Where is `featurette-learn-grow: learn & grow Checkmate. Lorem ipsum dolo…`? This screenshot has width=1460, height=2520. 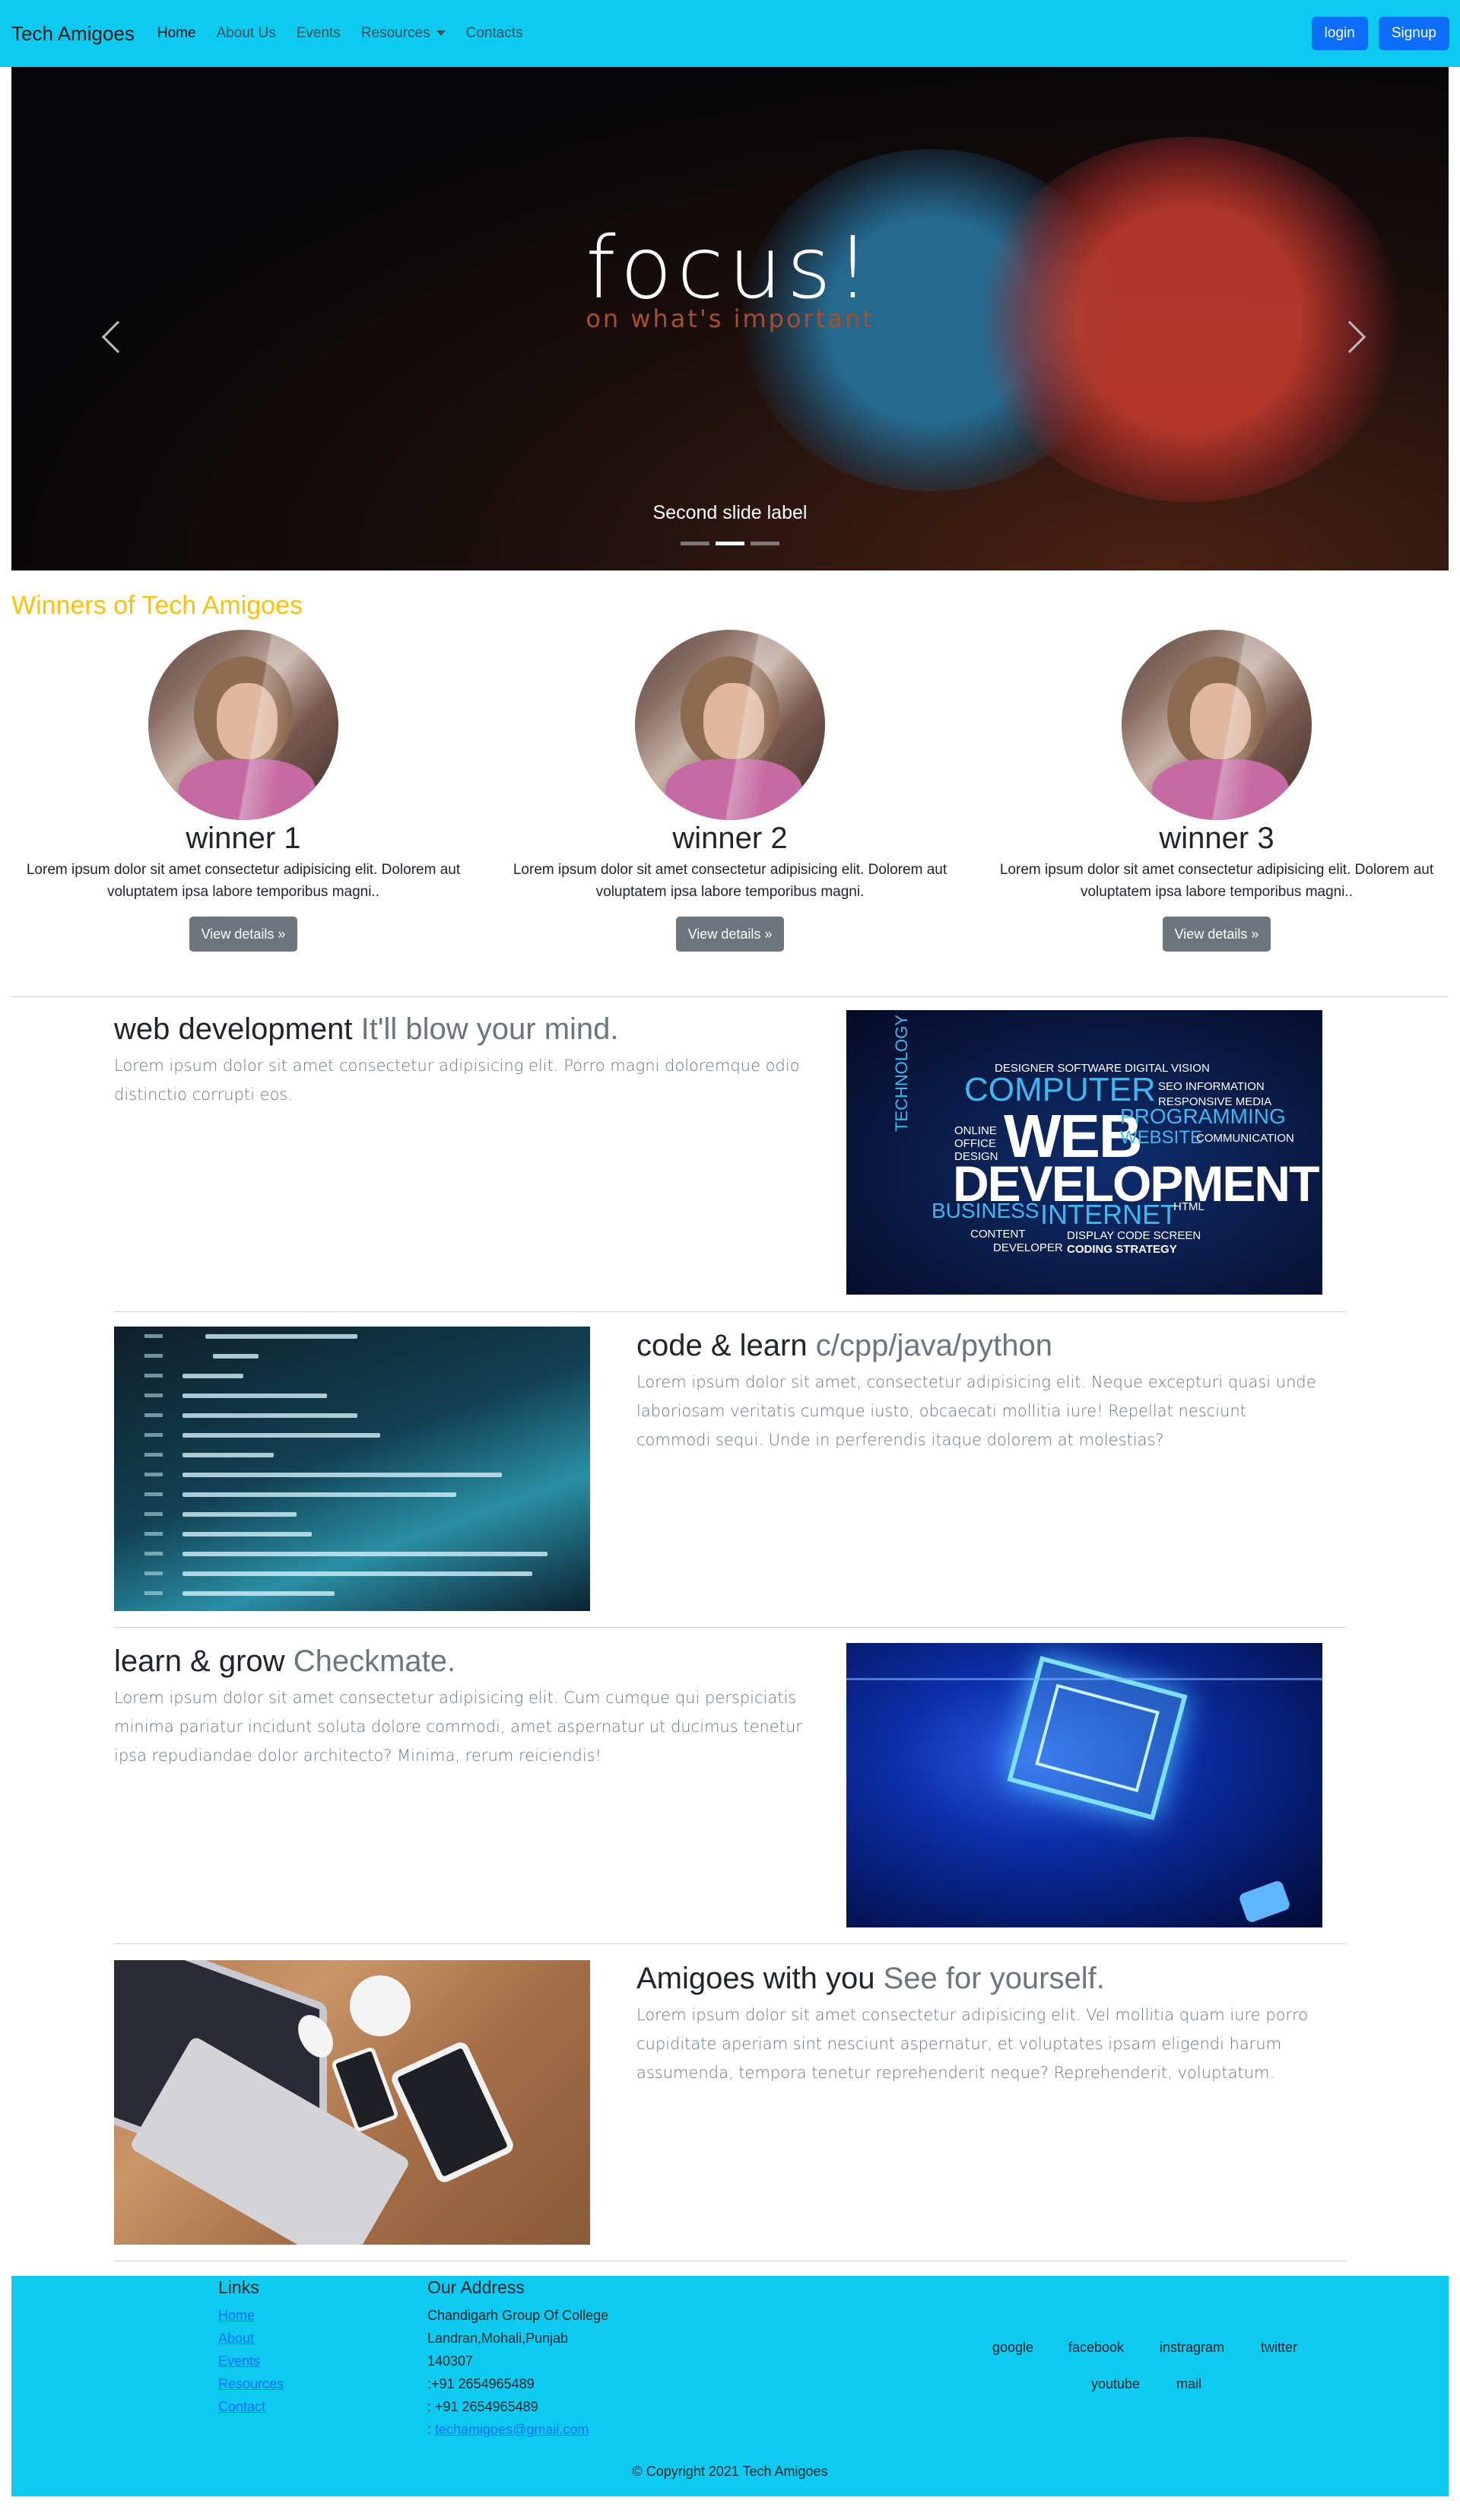
featurette-learn-grow: learn & grow Checkmate. Lorem ipsum dolo… is located at coordinates (464, 1706).